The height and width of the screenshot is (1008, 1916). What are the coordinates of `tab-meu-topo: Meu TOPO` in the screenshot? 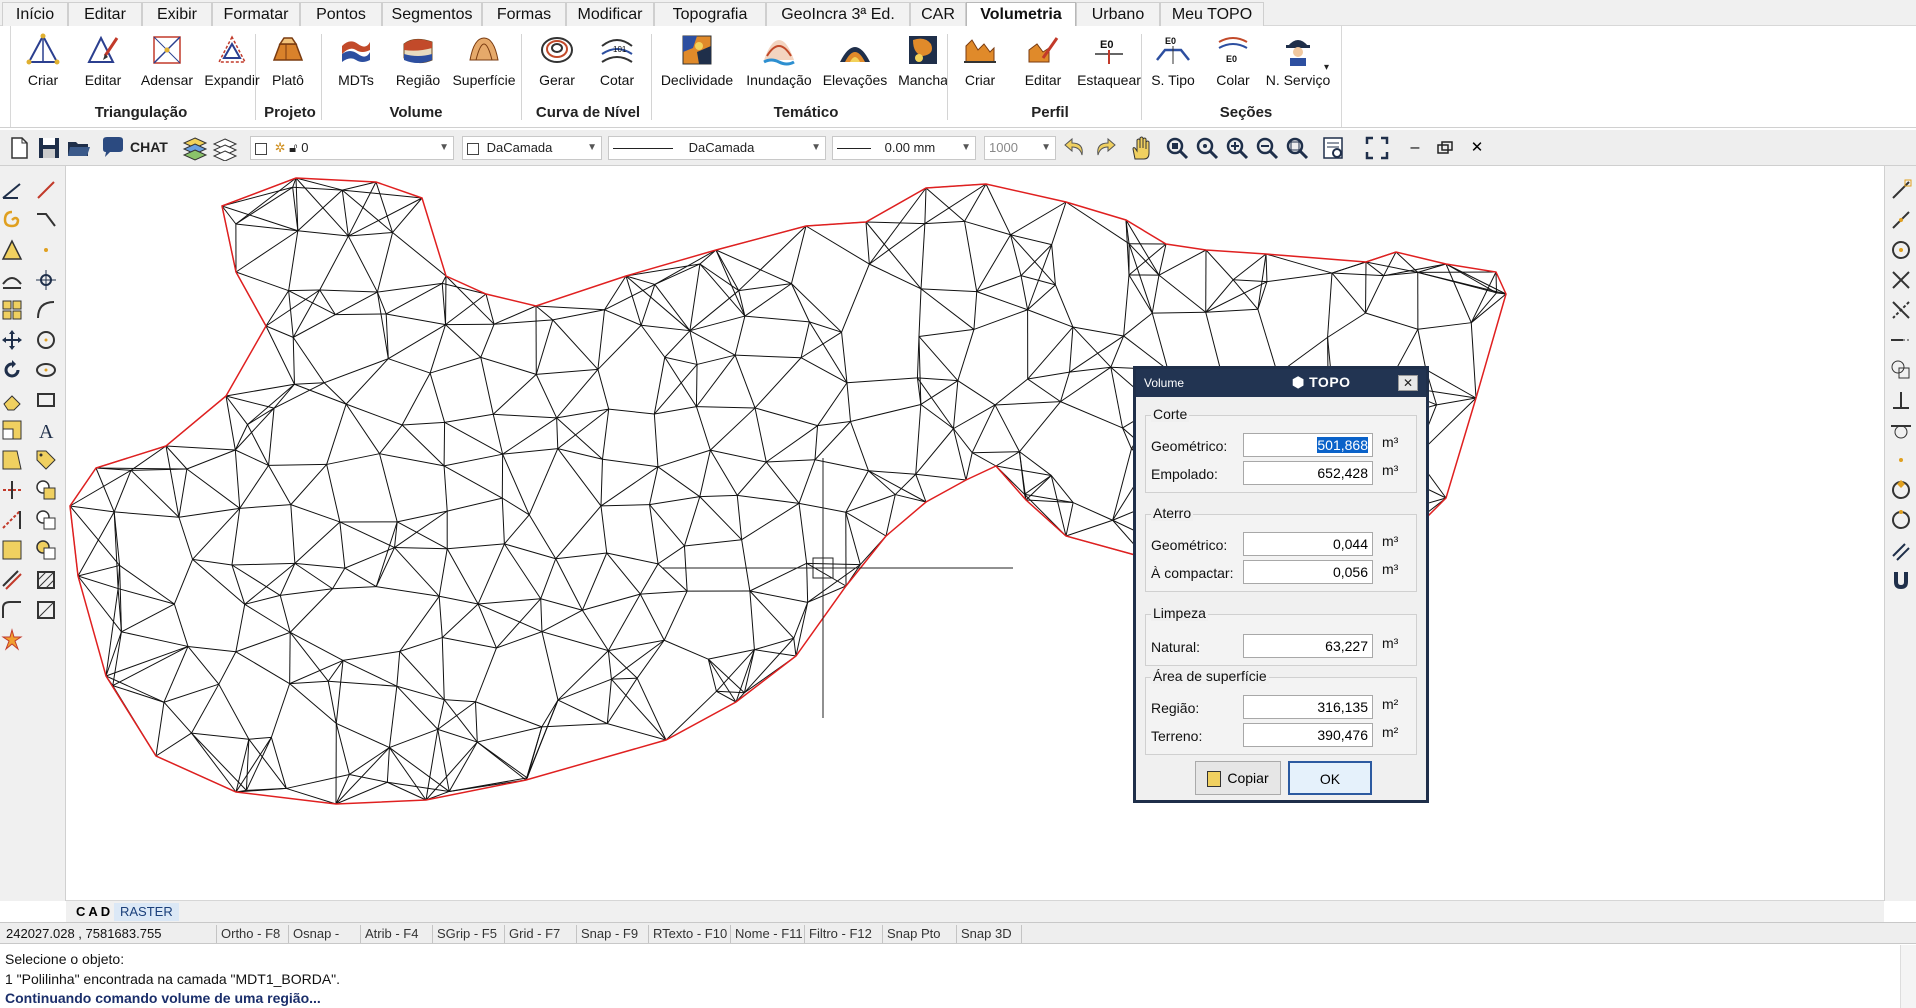 It's located at (1212, 14).